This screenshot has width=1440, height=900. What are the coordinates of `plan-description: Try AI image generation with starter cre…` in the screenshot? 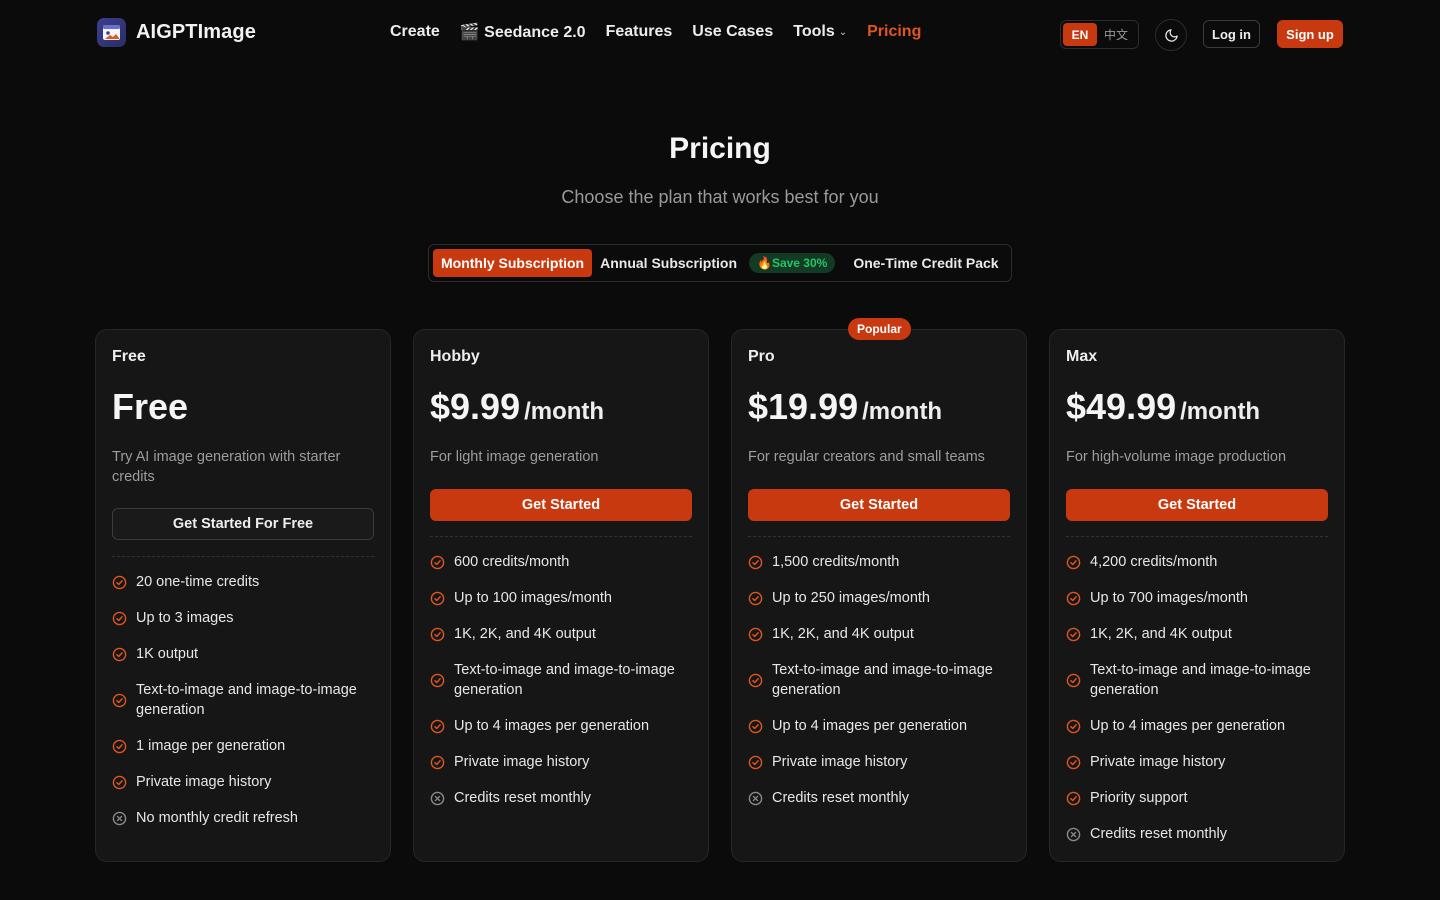 It's located at (226, 467).